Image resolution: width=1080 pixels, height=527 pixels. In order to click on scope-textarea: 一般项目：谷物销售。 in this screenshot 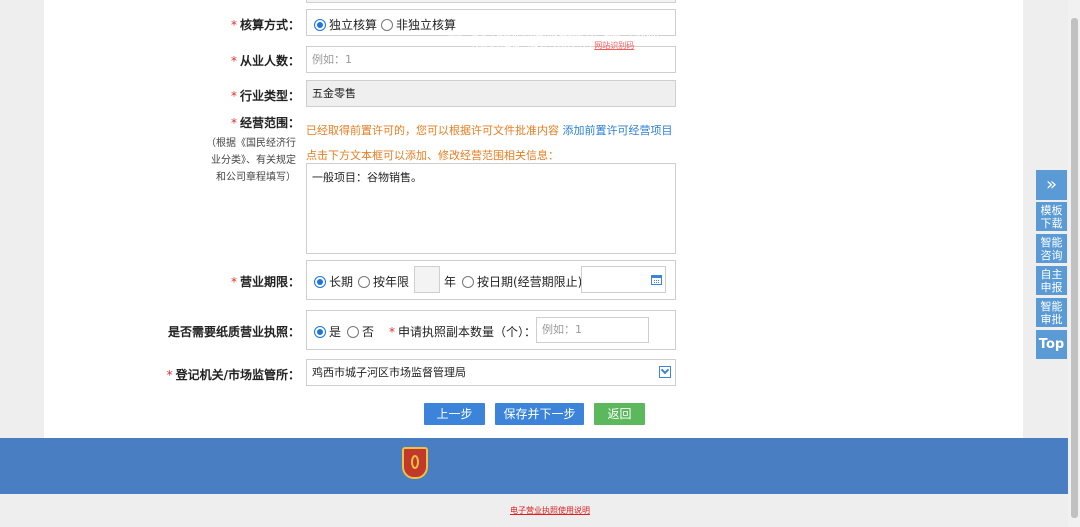, I will do `click(491, 208)`.